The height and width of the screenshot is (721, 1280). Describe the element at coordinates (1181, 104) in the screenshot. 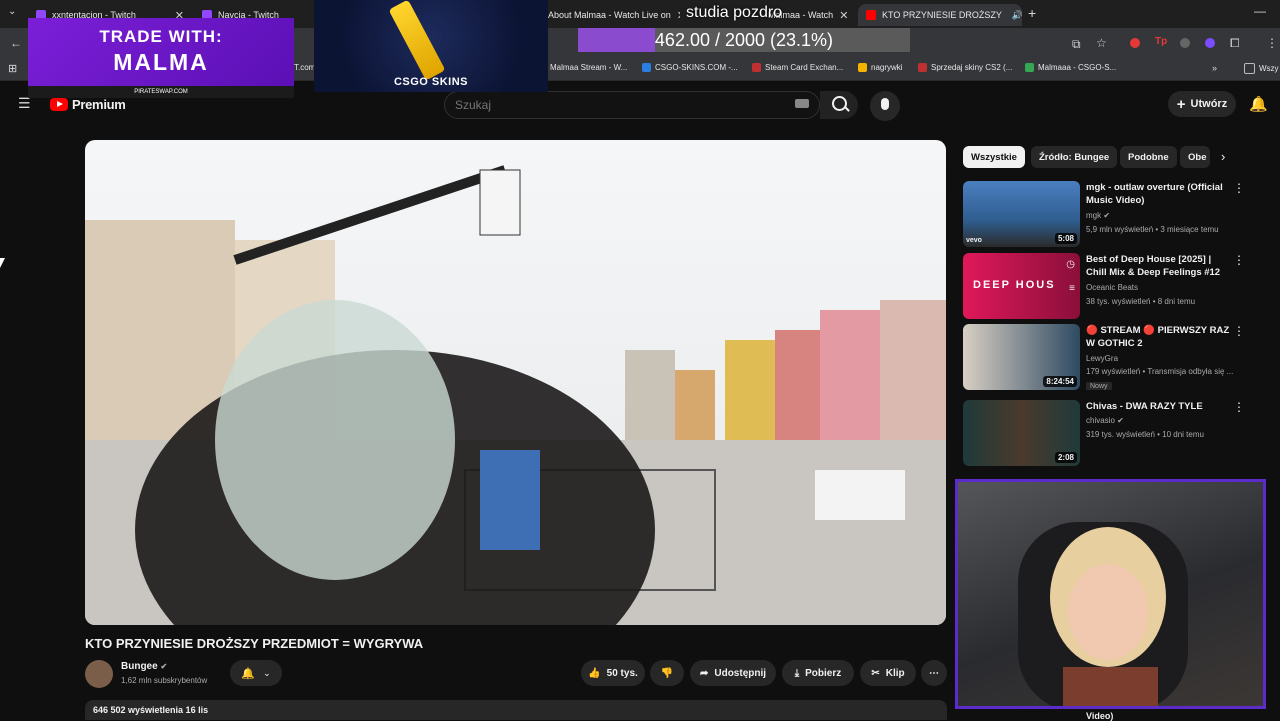

I see `plus-icon: +` at that location.